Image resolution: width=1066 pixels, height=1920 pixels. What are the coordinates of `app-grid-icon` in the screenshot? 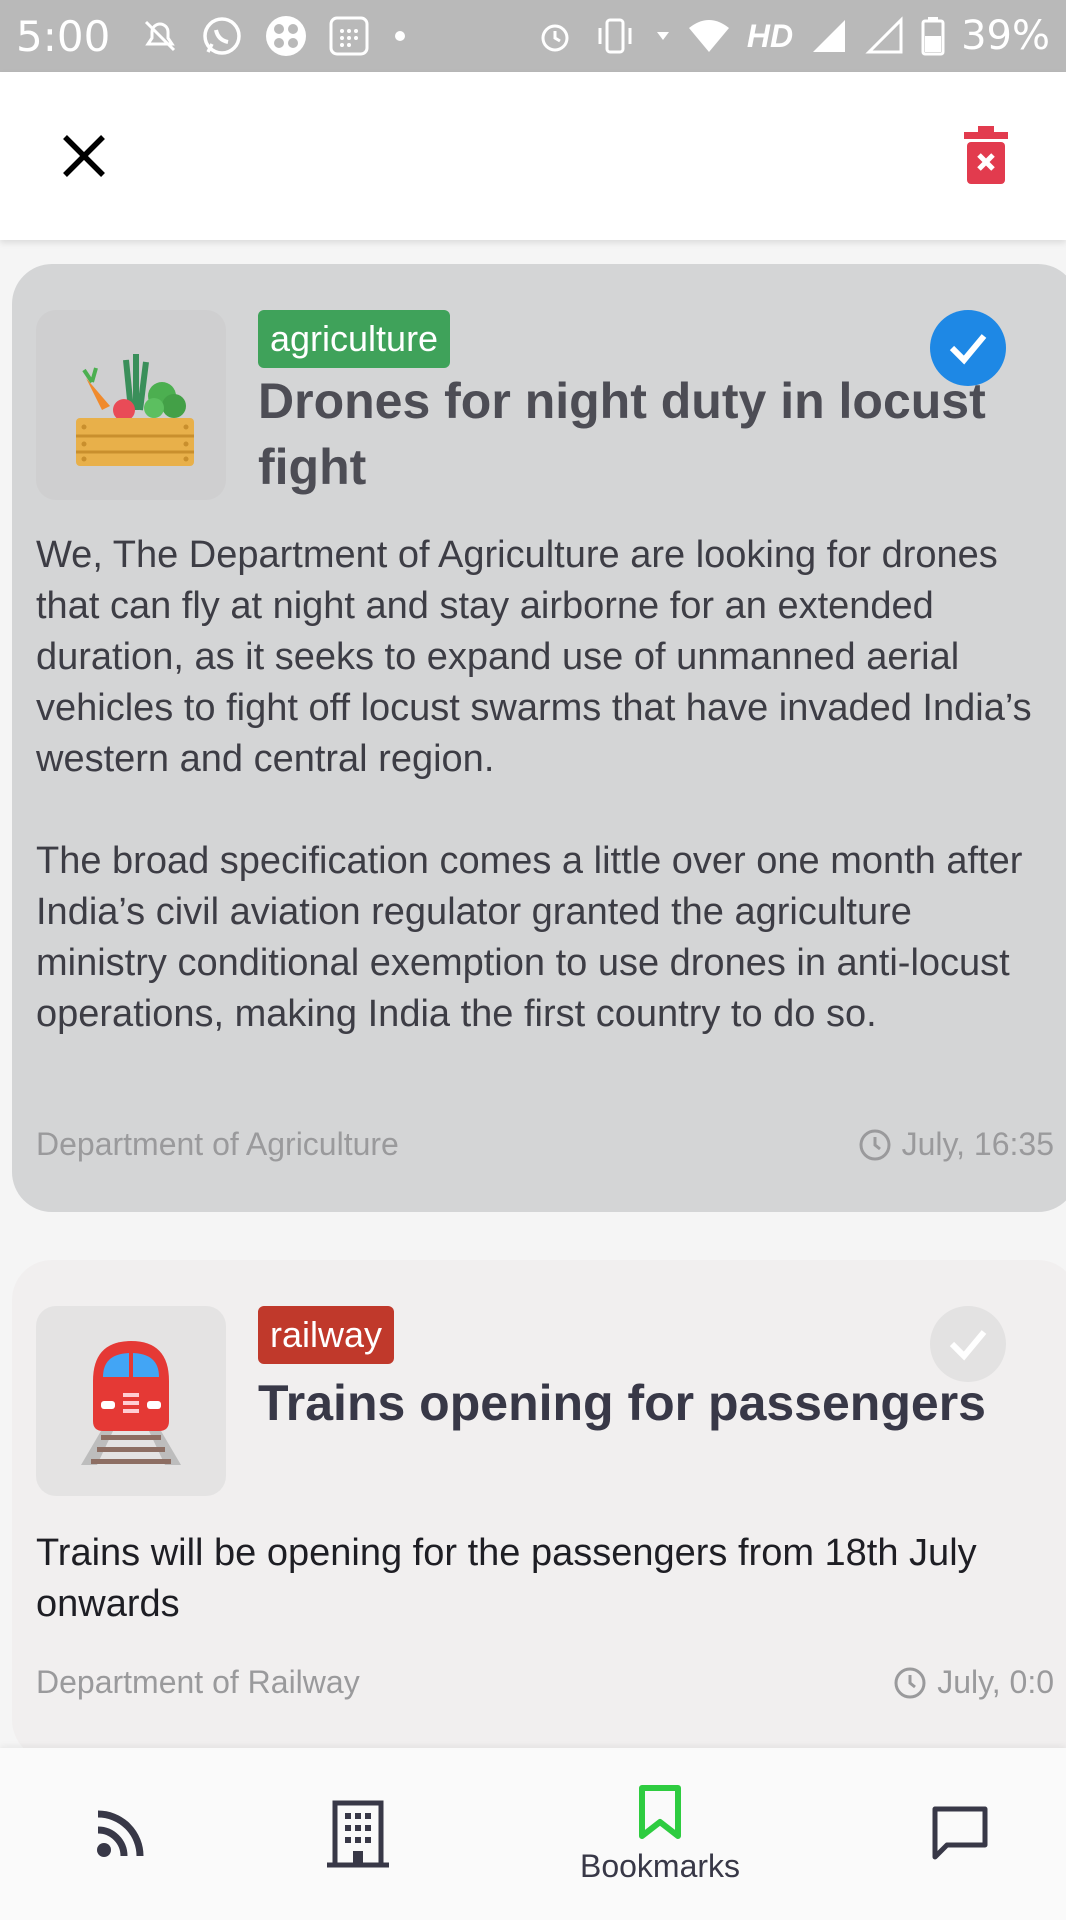 It's located at (286, 36).